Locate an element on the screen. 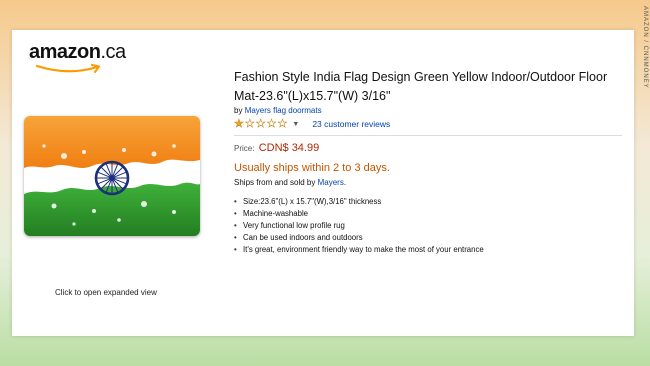 This screenshot has width=650, height=366. smile-arrow-icon is located at coordinates (67, 68).